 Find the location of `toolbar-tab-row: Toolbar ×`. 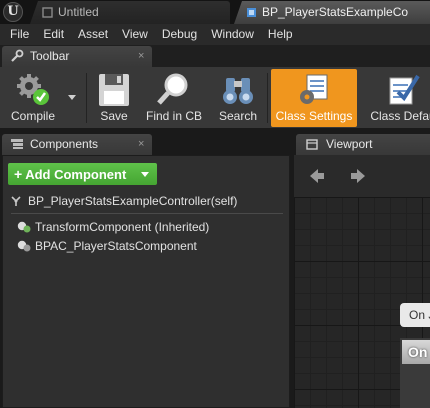

toolbar-tab-row: Toolbar × is located at coordinates (215, 56).